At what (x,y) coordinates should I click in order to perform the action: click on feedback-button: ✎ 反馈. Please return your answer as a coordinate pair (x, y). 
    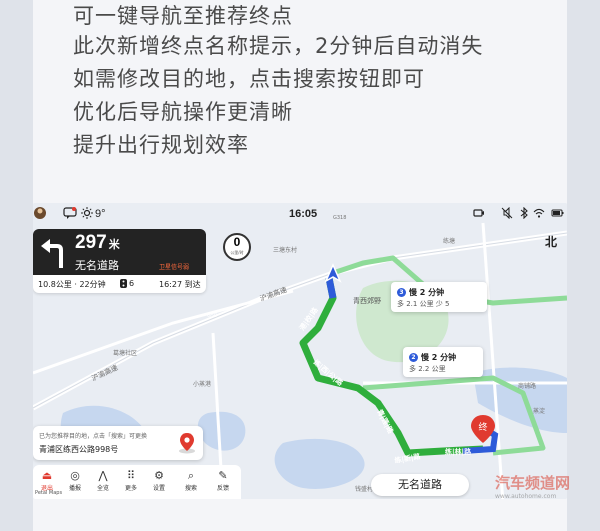
    Looking at the image, I should click on (223, 480).